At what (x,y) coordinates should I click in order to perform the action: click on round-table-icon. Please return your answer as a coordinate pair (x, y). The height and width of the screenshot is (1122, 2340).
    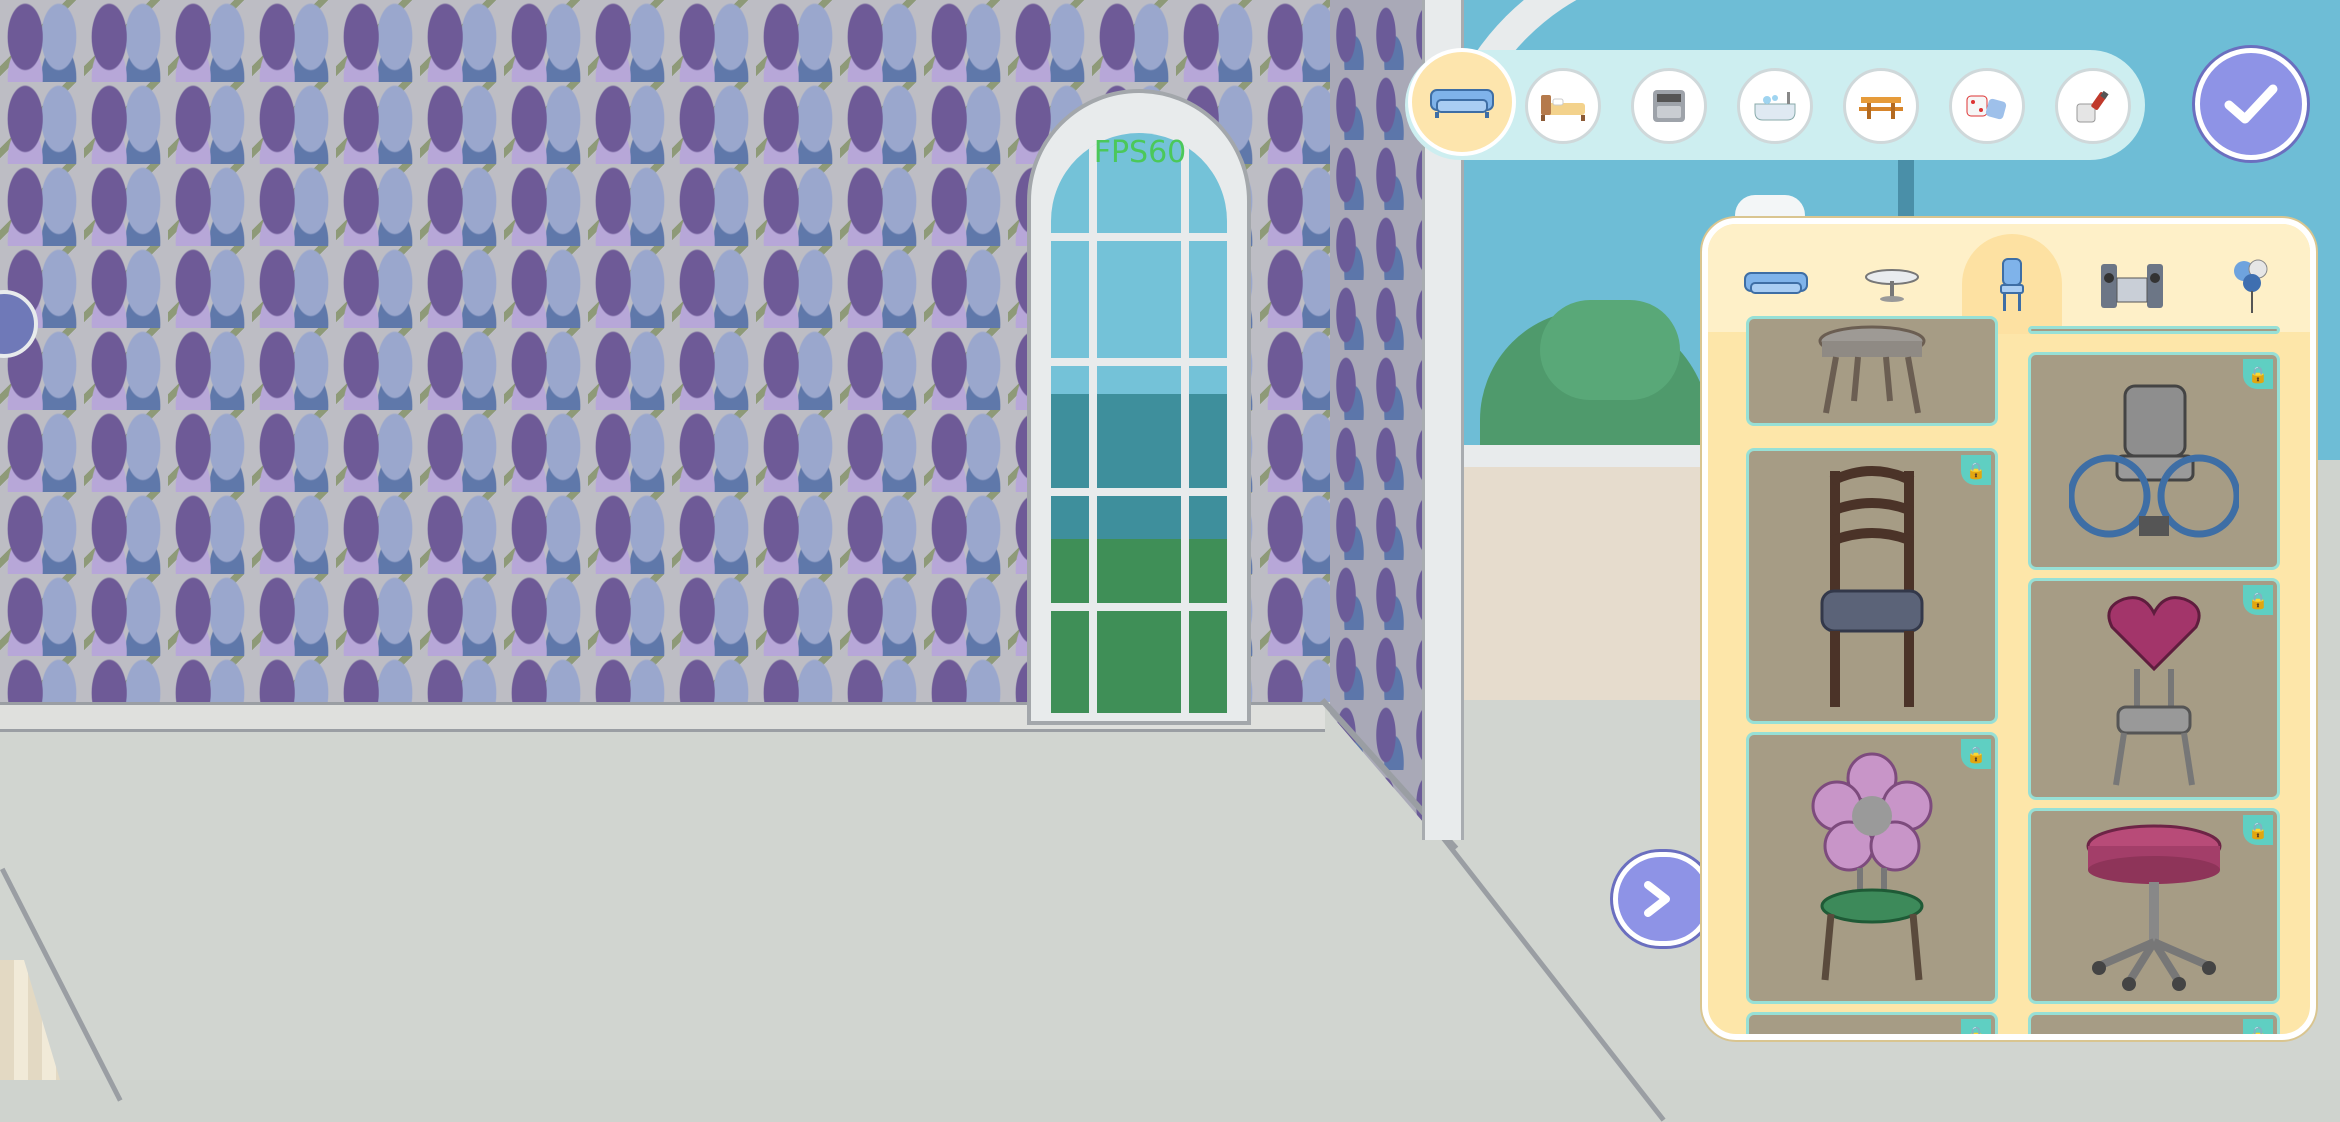
    Looking at the image, I should click on (1892, 285).